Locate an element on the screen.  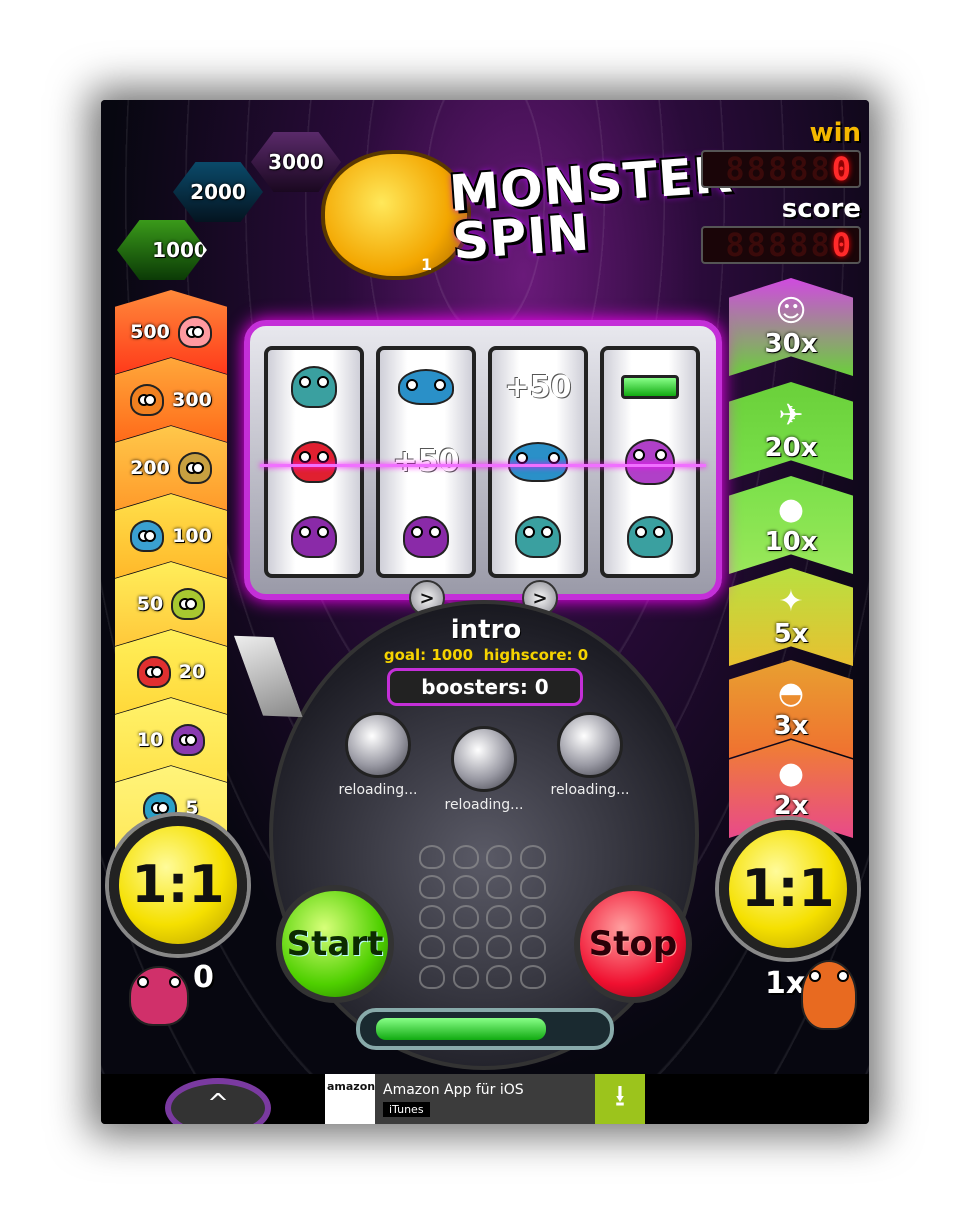
multiplier-value: 10x is located at coordinates (791, 542).